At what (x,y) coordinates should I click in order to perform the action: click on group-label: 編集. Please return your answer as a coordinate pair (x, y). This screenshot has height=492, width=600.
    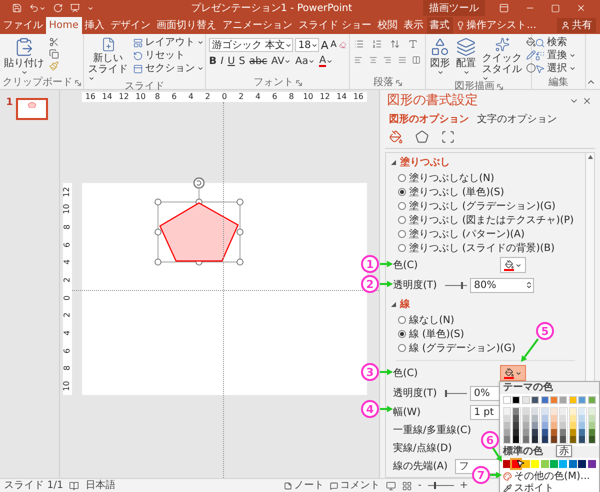
    Looking at the image, I should click on (558, 83).